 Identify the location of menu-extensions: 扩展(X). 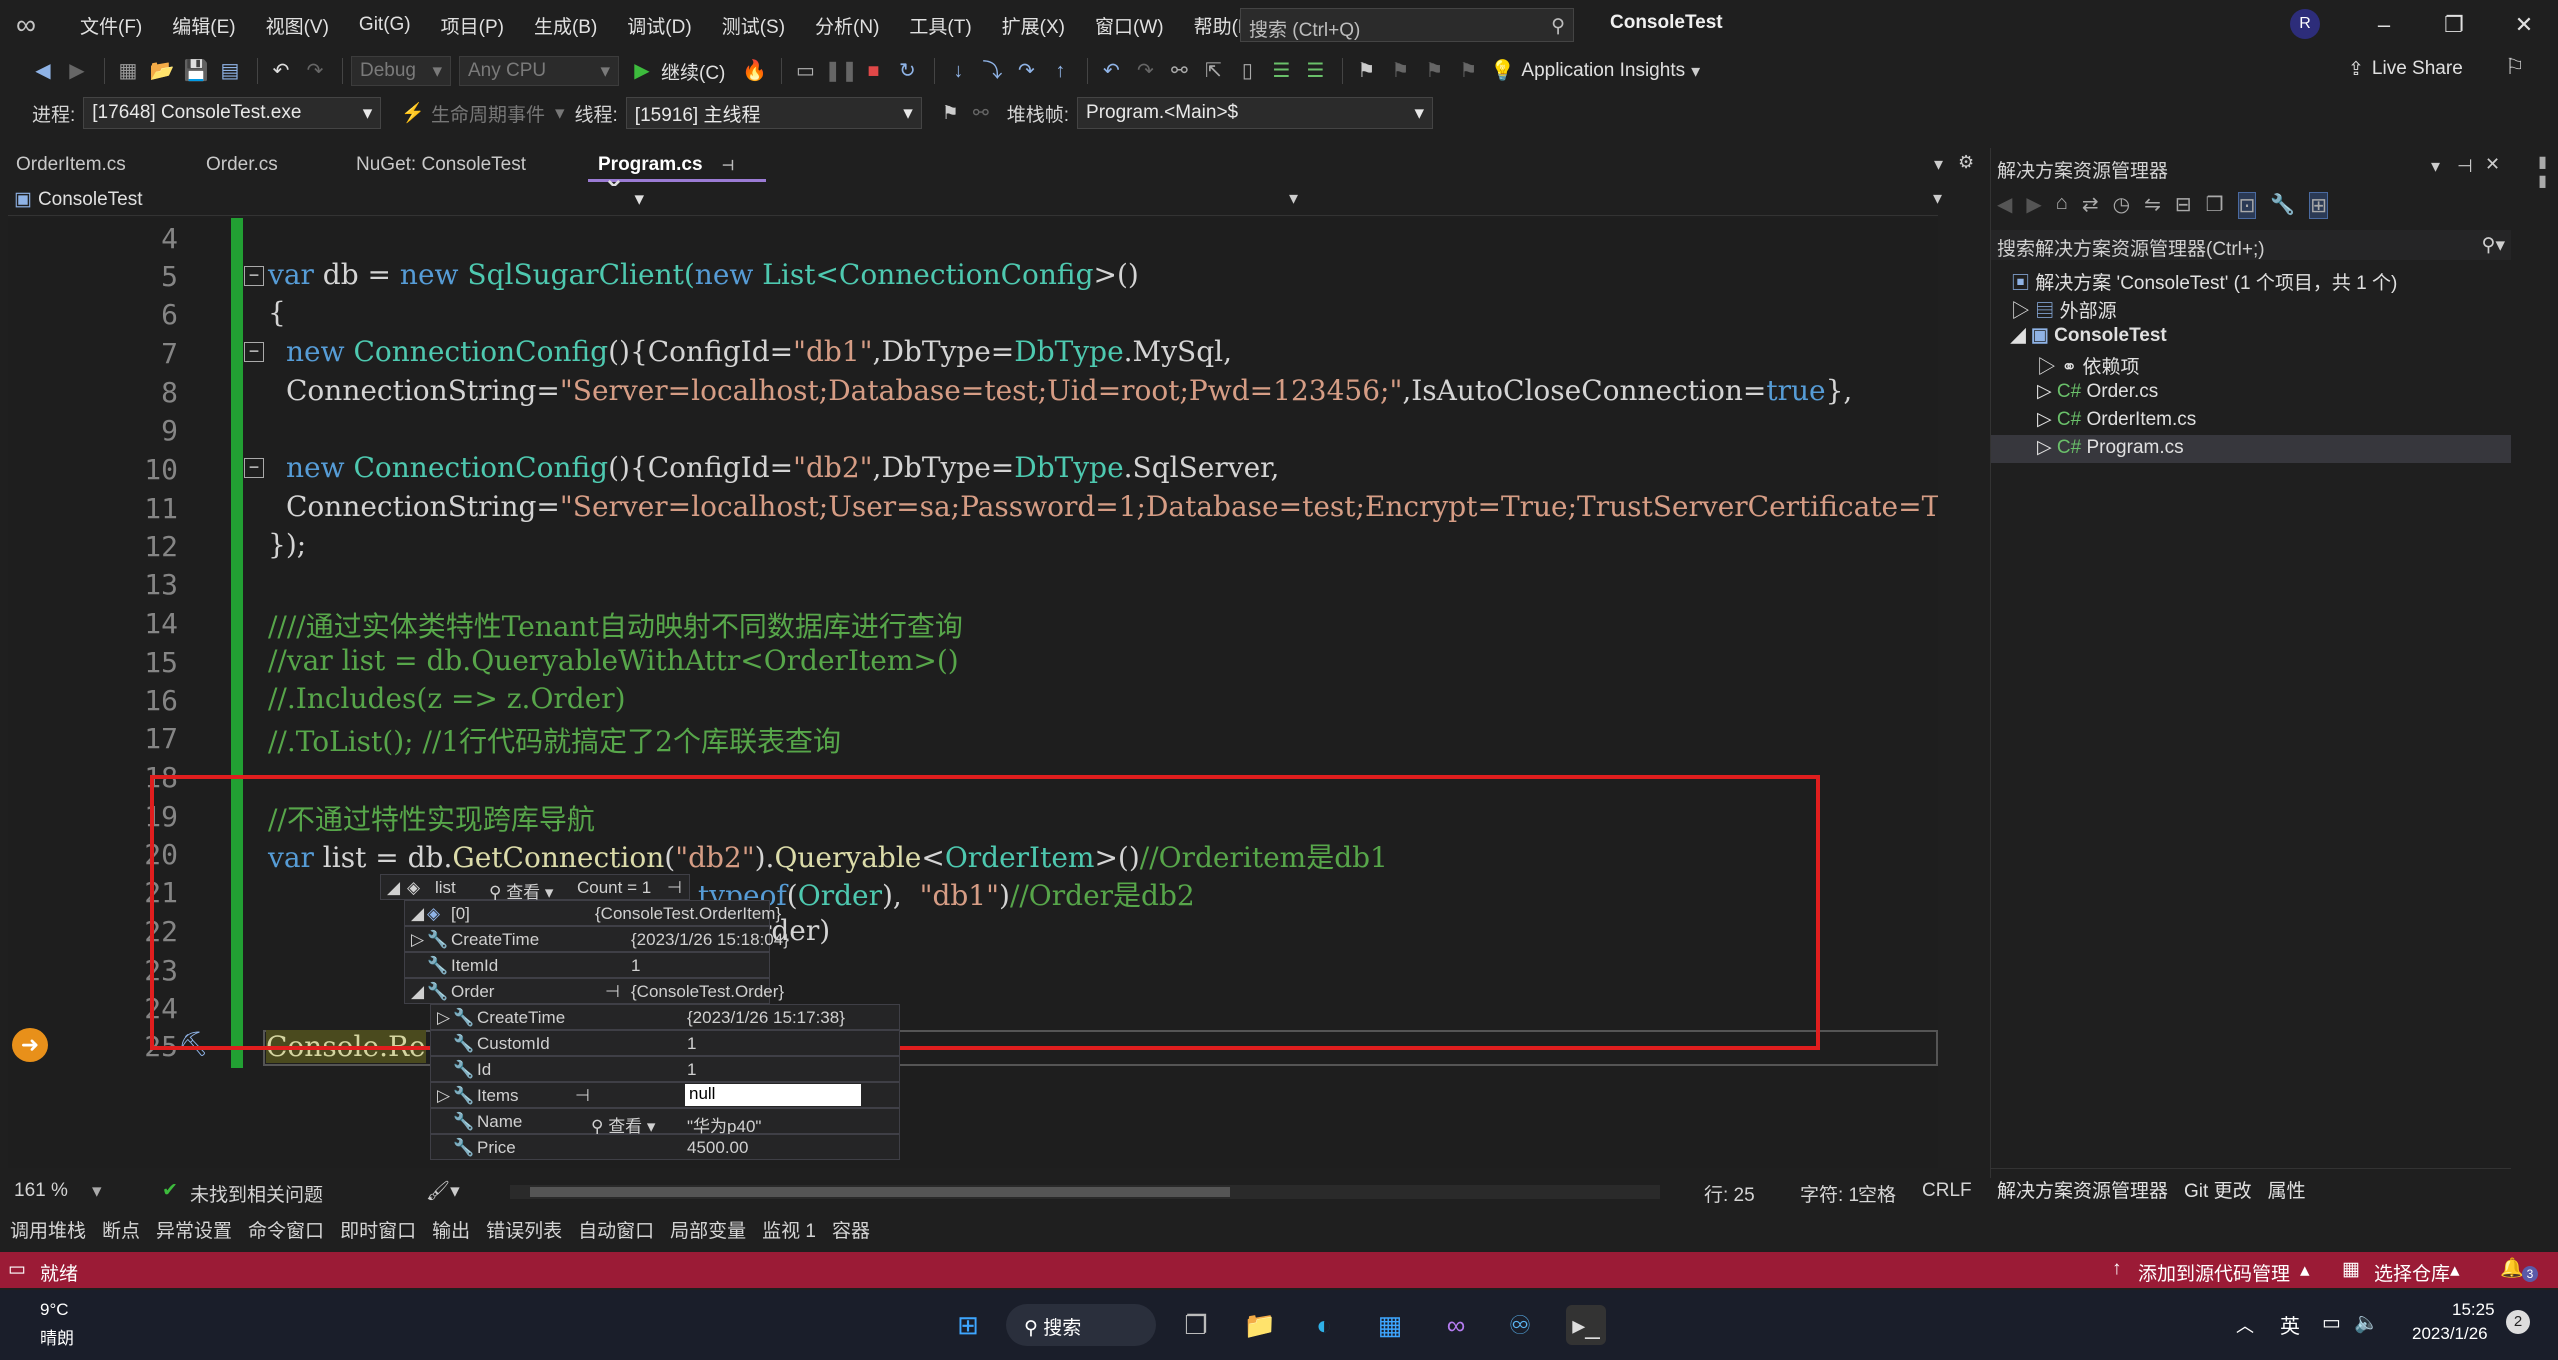
(1033, 25).